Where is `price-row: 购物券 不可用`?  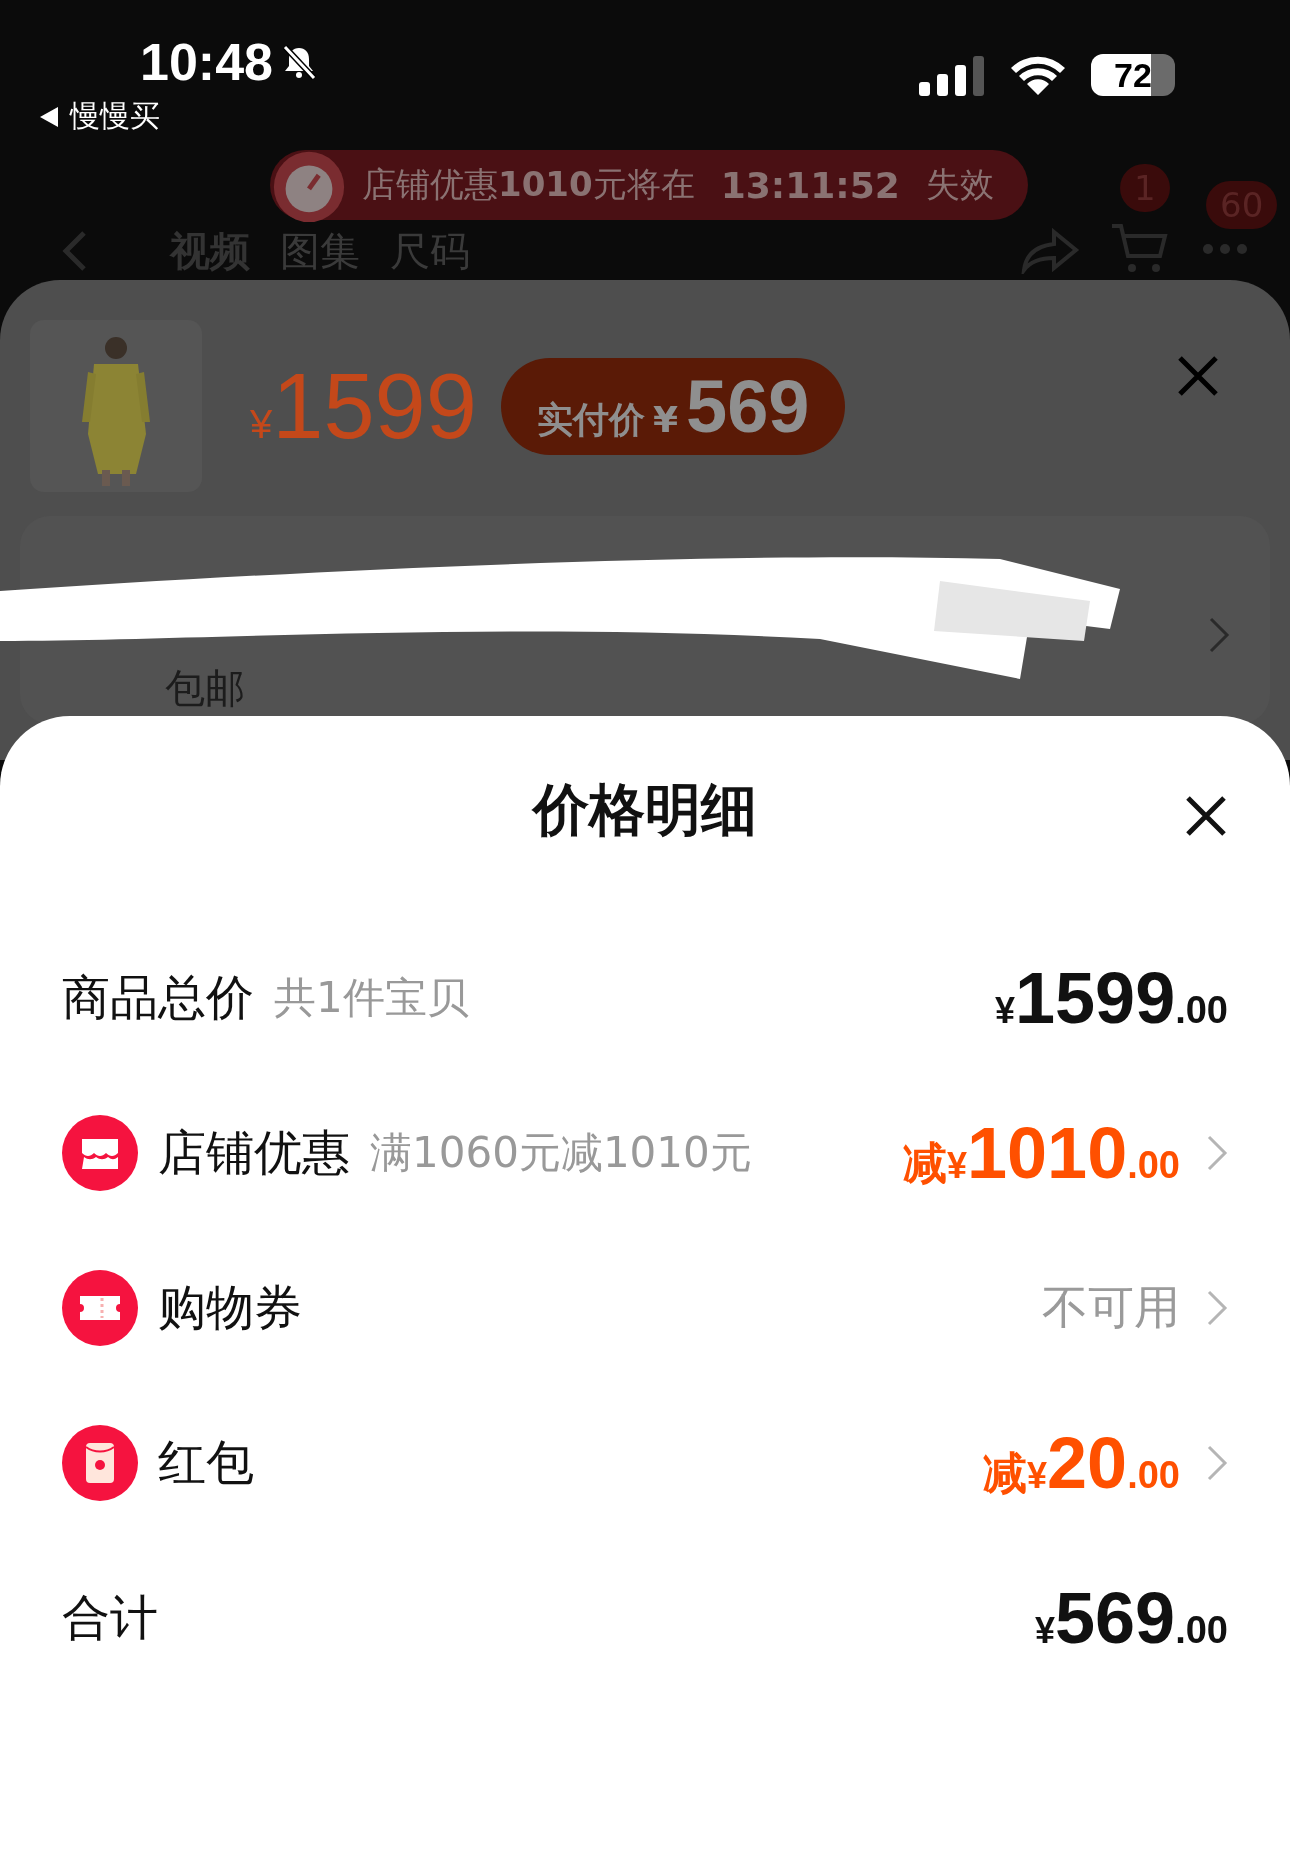
price-row: 购物券 不可用 is located at coordinates (645, 1307).